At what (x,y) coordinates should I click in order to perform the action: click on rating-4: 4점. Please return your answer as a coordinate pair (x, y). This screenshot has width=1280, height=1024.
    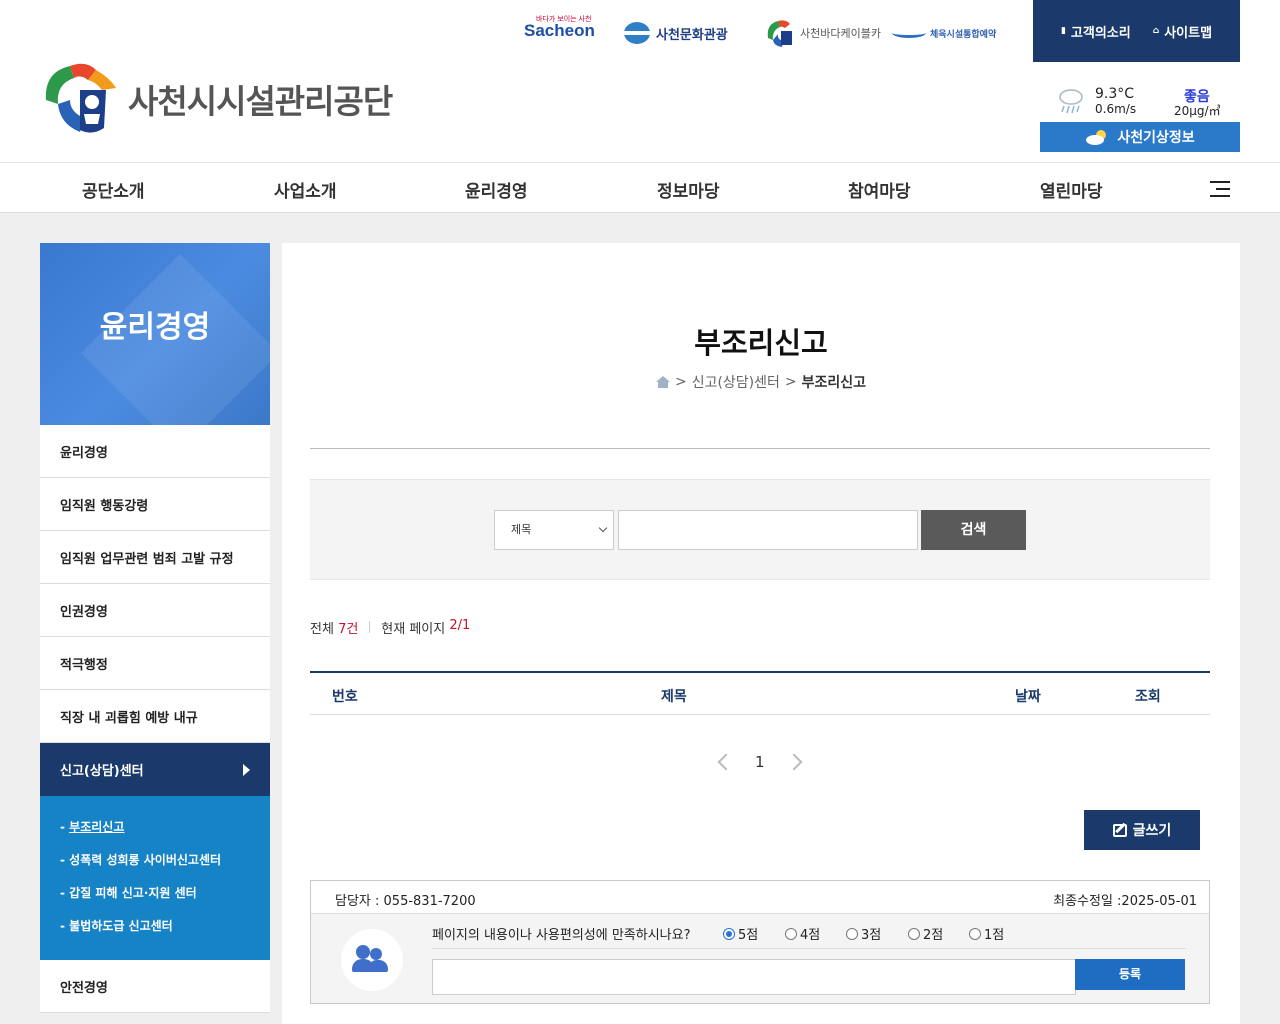
    Looking at the image, I should click on (802, 933).